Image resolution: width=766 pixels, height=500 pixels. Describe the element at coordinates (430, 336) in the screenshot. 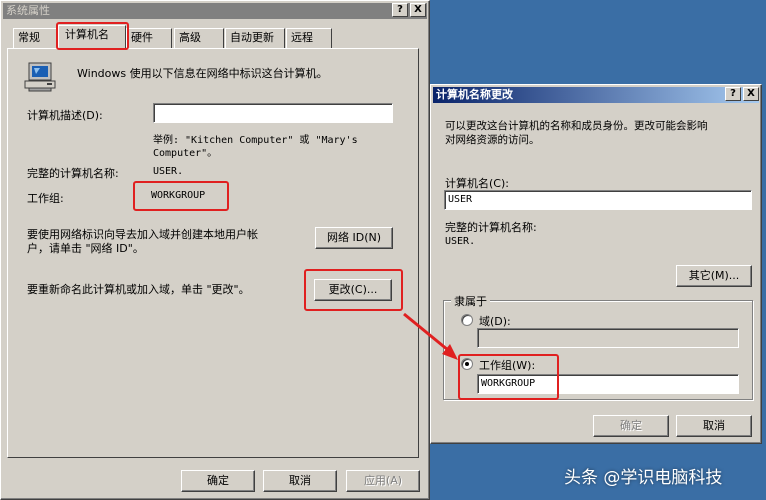

I see `annotation-arrow` at that location.